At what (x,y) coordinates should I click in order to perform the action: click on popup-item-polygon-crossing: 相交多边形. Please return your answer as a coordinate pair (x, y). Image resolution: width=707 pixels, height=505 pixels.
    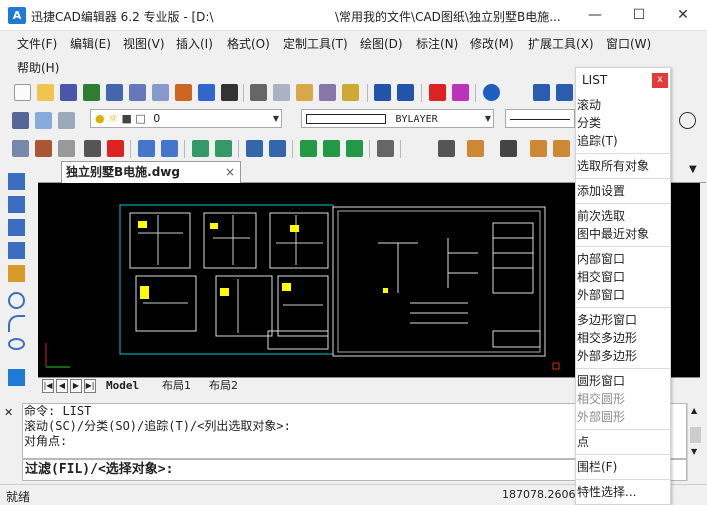
    Looking at the image, I should click on (623, 338).